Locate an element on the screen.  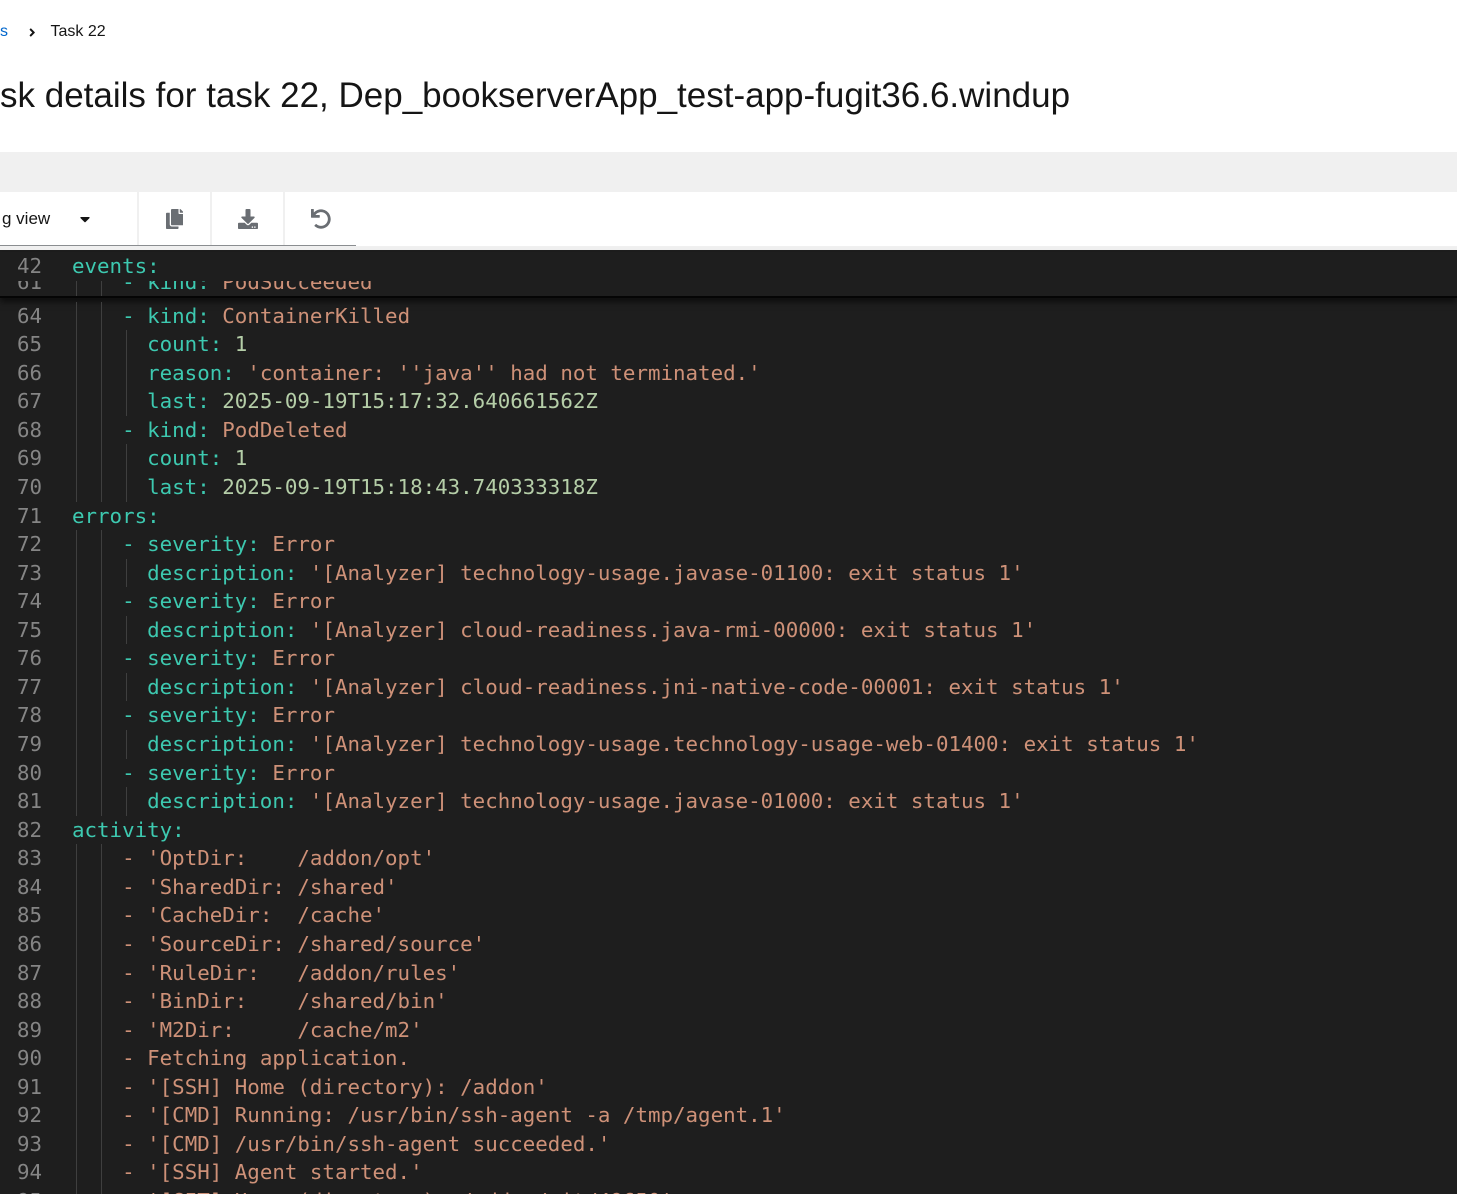
copy-button is located at coordinates (174, 218).